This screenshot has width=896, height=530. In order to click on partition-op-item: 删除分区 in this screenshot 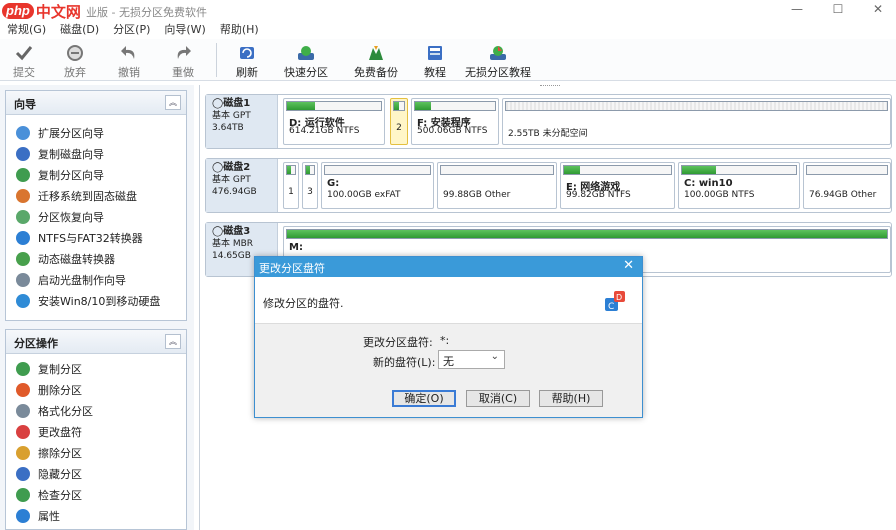, I will do `click(96, 389)`.